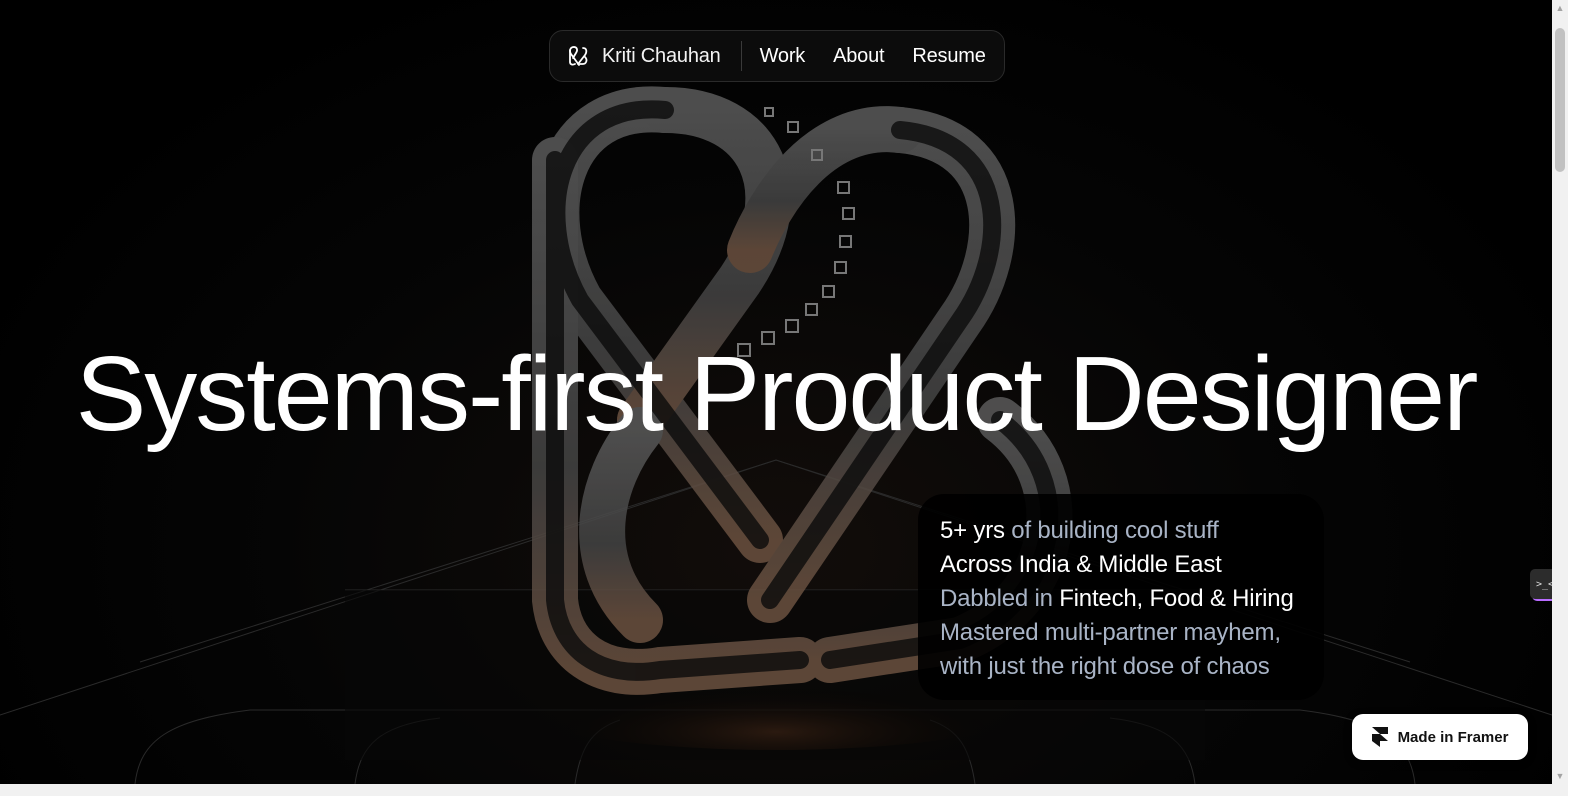 The image size is (1592, 796). I want to click on domains-highlight: Fintech, Food & Hiring, so click(1176, 598).